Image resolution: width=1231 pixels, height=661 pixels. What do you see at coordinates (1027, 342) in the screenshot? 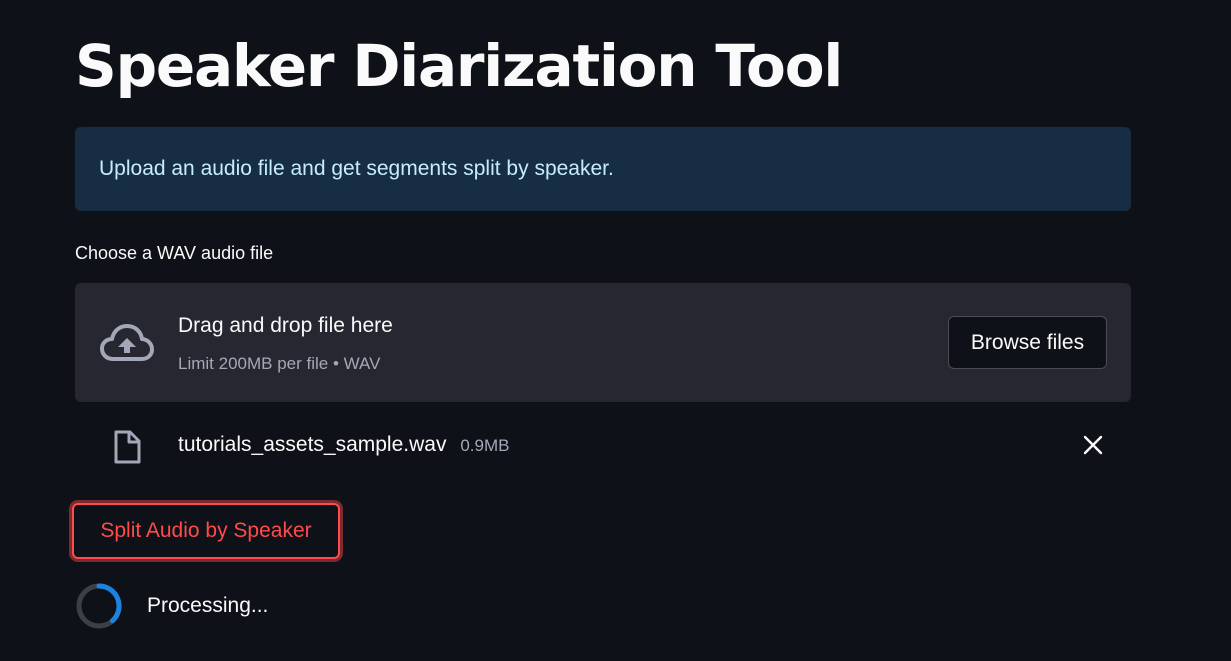
I see `browse-files-button: Browse files` at bounding box center [1027, 342].